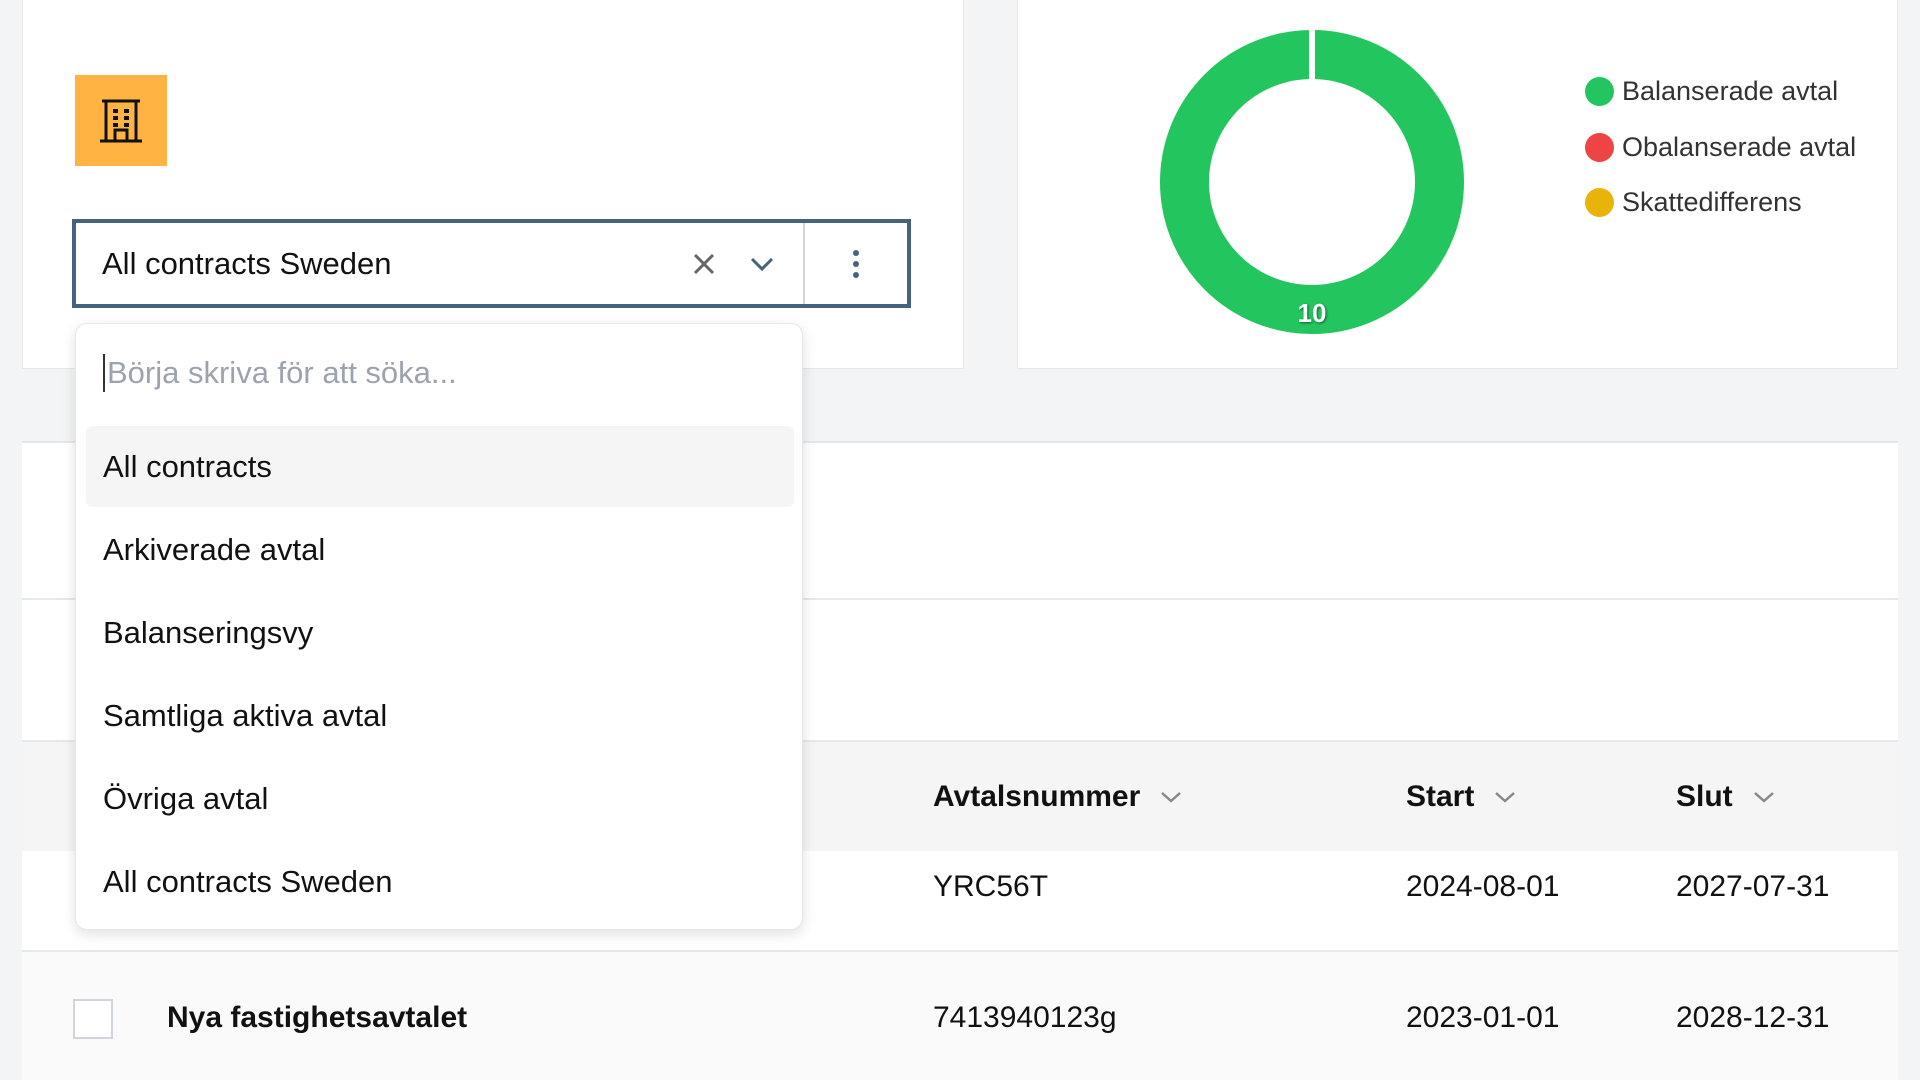  I want to click on option-all-contracts-sweden: All contracts Sweden, so click(440, 881).